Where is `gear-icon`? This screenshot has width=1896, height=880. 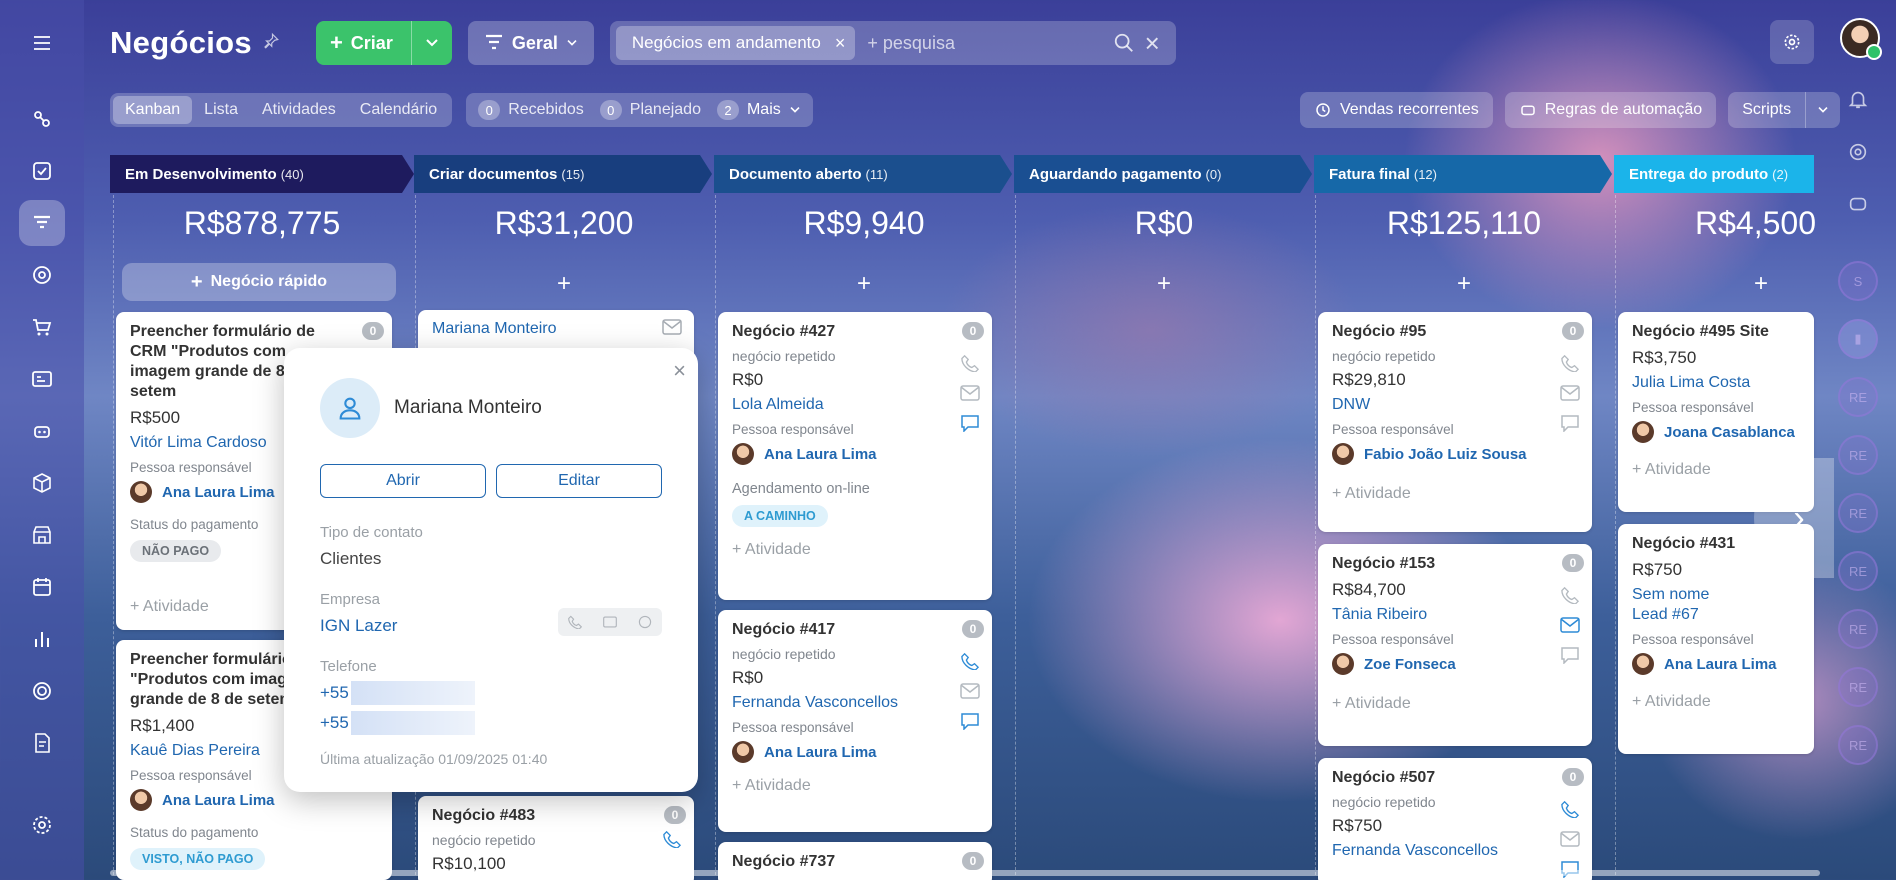 gear-icon is located at coordinates (42, 825).